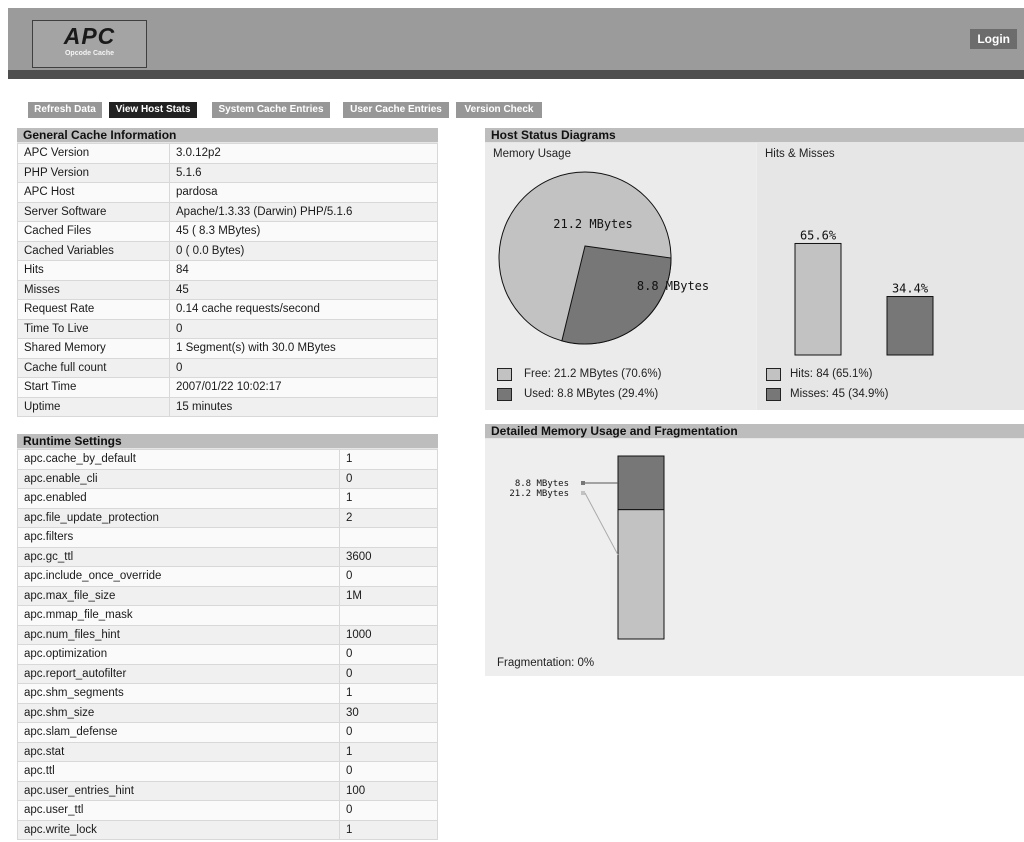 The height and width of the screenshot is (842, 1024). What do you see at coordinates (516, 74) in the screenshot?
I see `header-divider` at bounding box center [516, 74].